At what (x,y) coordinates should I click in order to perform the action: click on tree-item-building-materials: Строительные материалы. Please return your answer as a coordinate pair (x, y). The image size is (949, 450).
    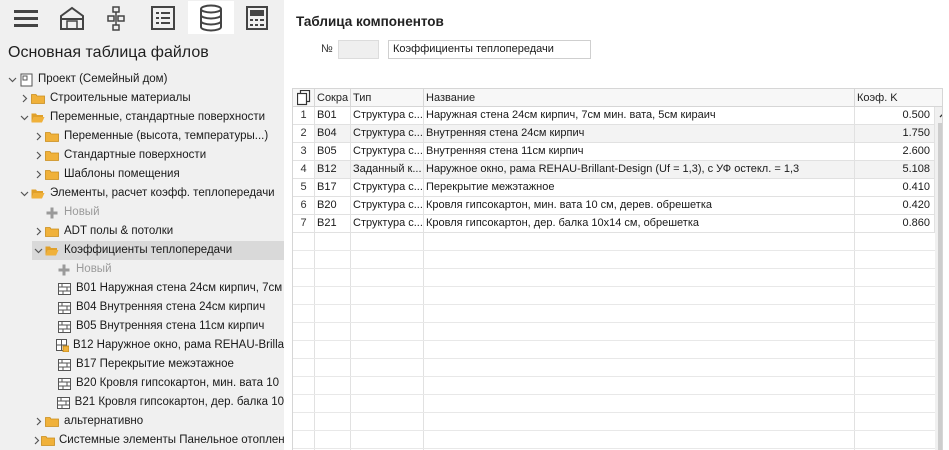
    Looking at the image, I should click on (151, 98).